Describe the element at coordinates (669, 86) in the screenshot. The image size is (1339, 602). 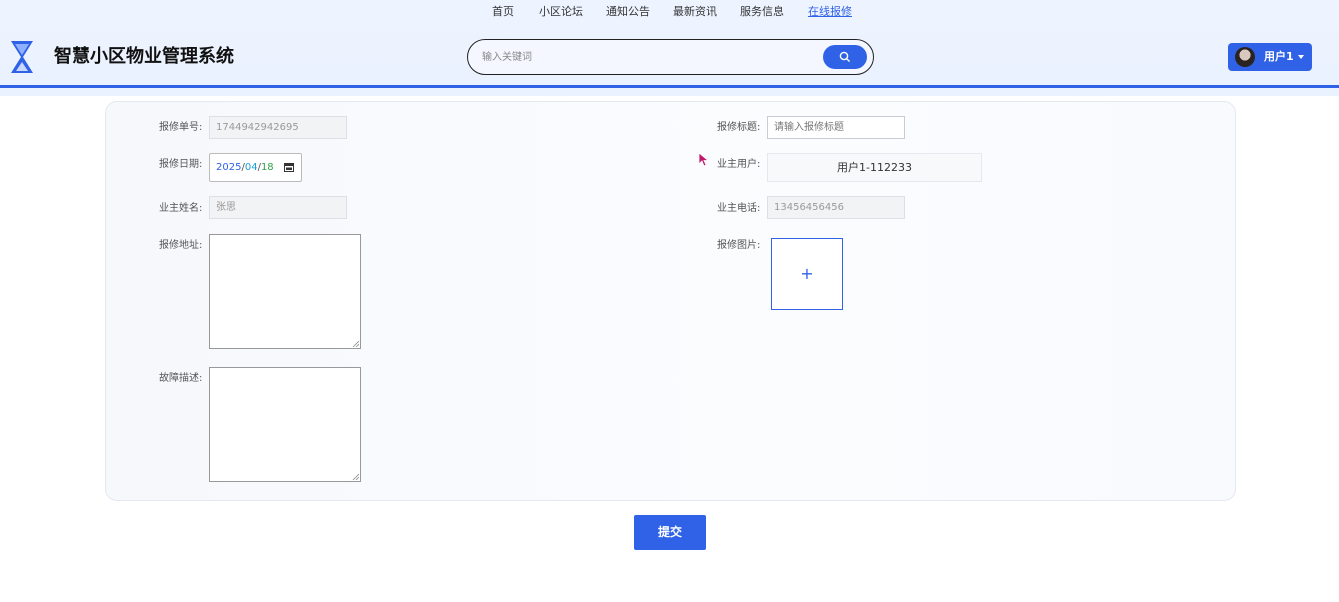
I see `header-divider` at that location.